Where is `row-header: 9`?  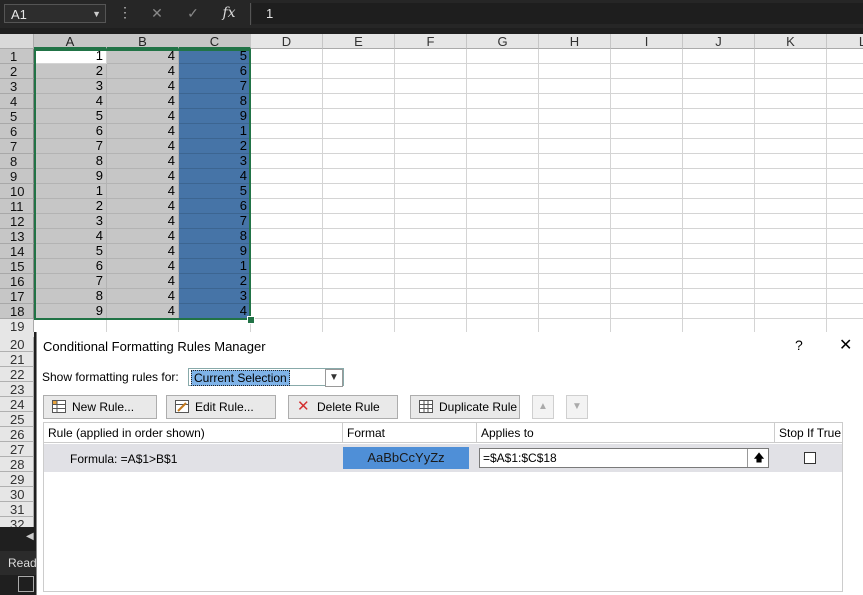
row-header: 9 is located at coordinates (17, 176).